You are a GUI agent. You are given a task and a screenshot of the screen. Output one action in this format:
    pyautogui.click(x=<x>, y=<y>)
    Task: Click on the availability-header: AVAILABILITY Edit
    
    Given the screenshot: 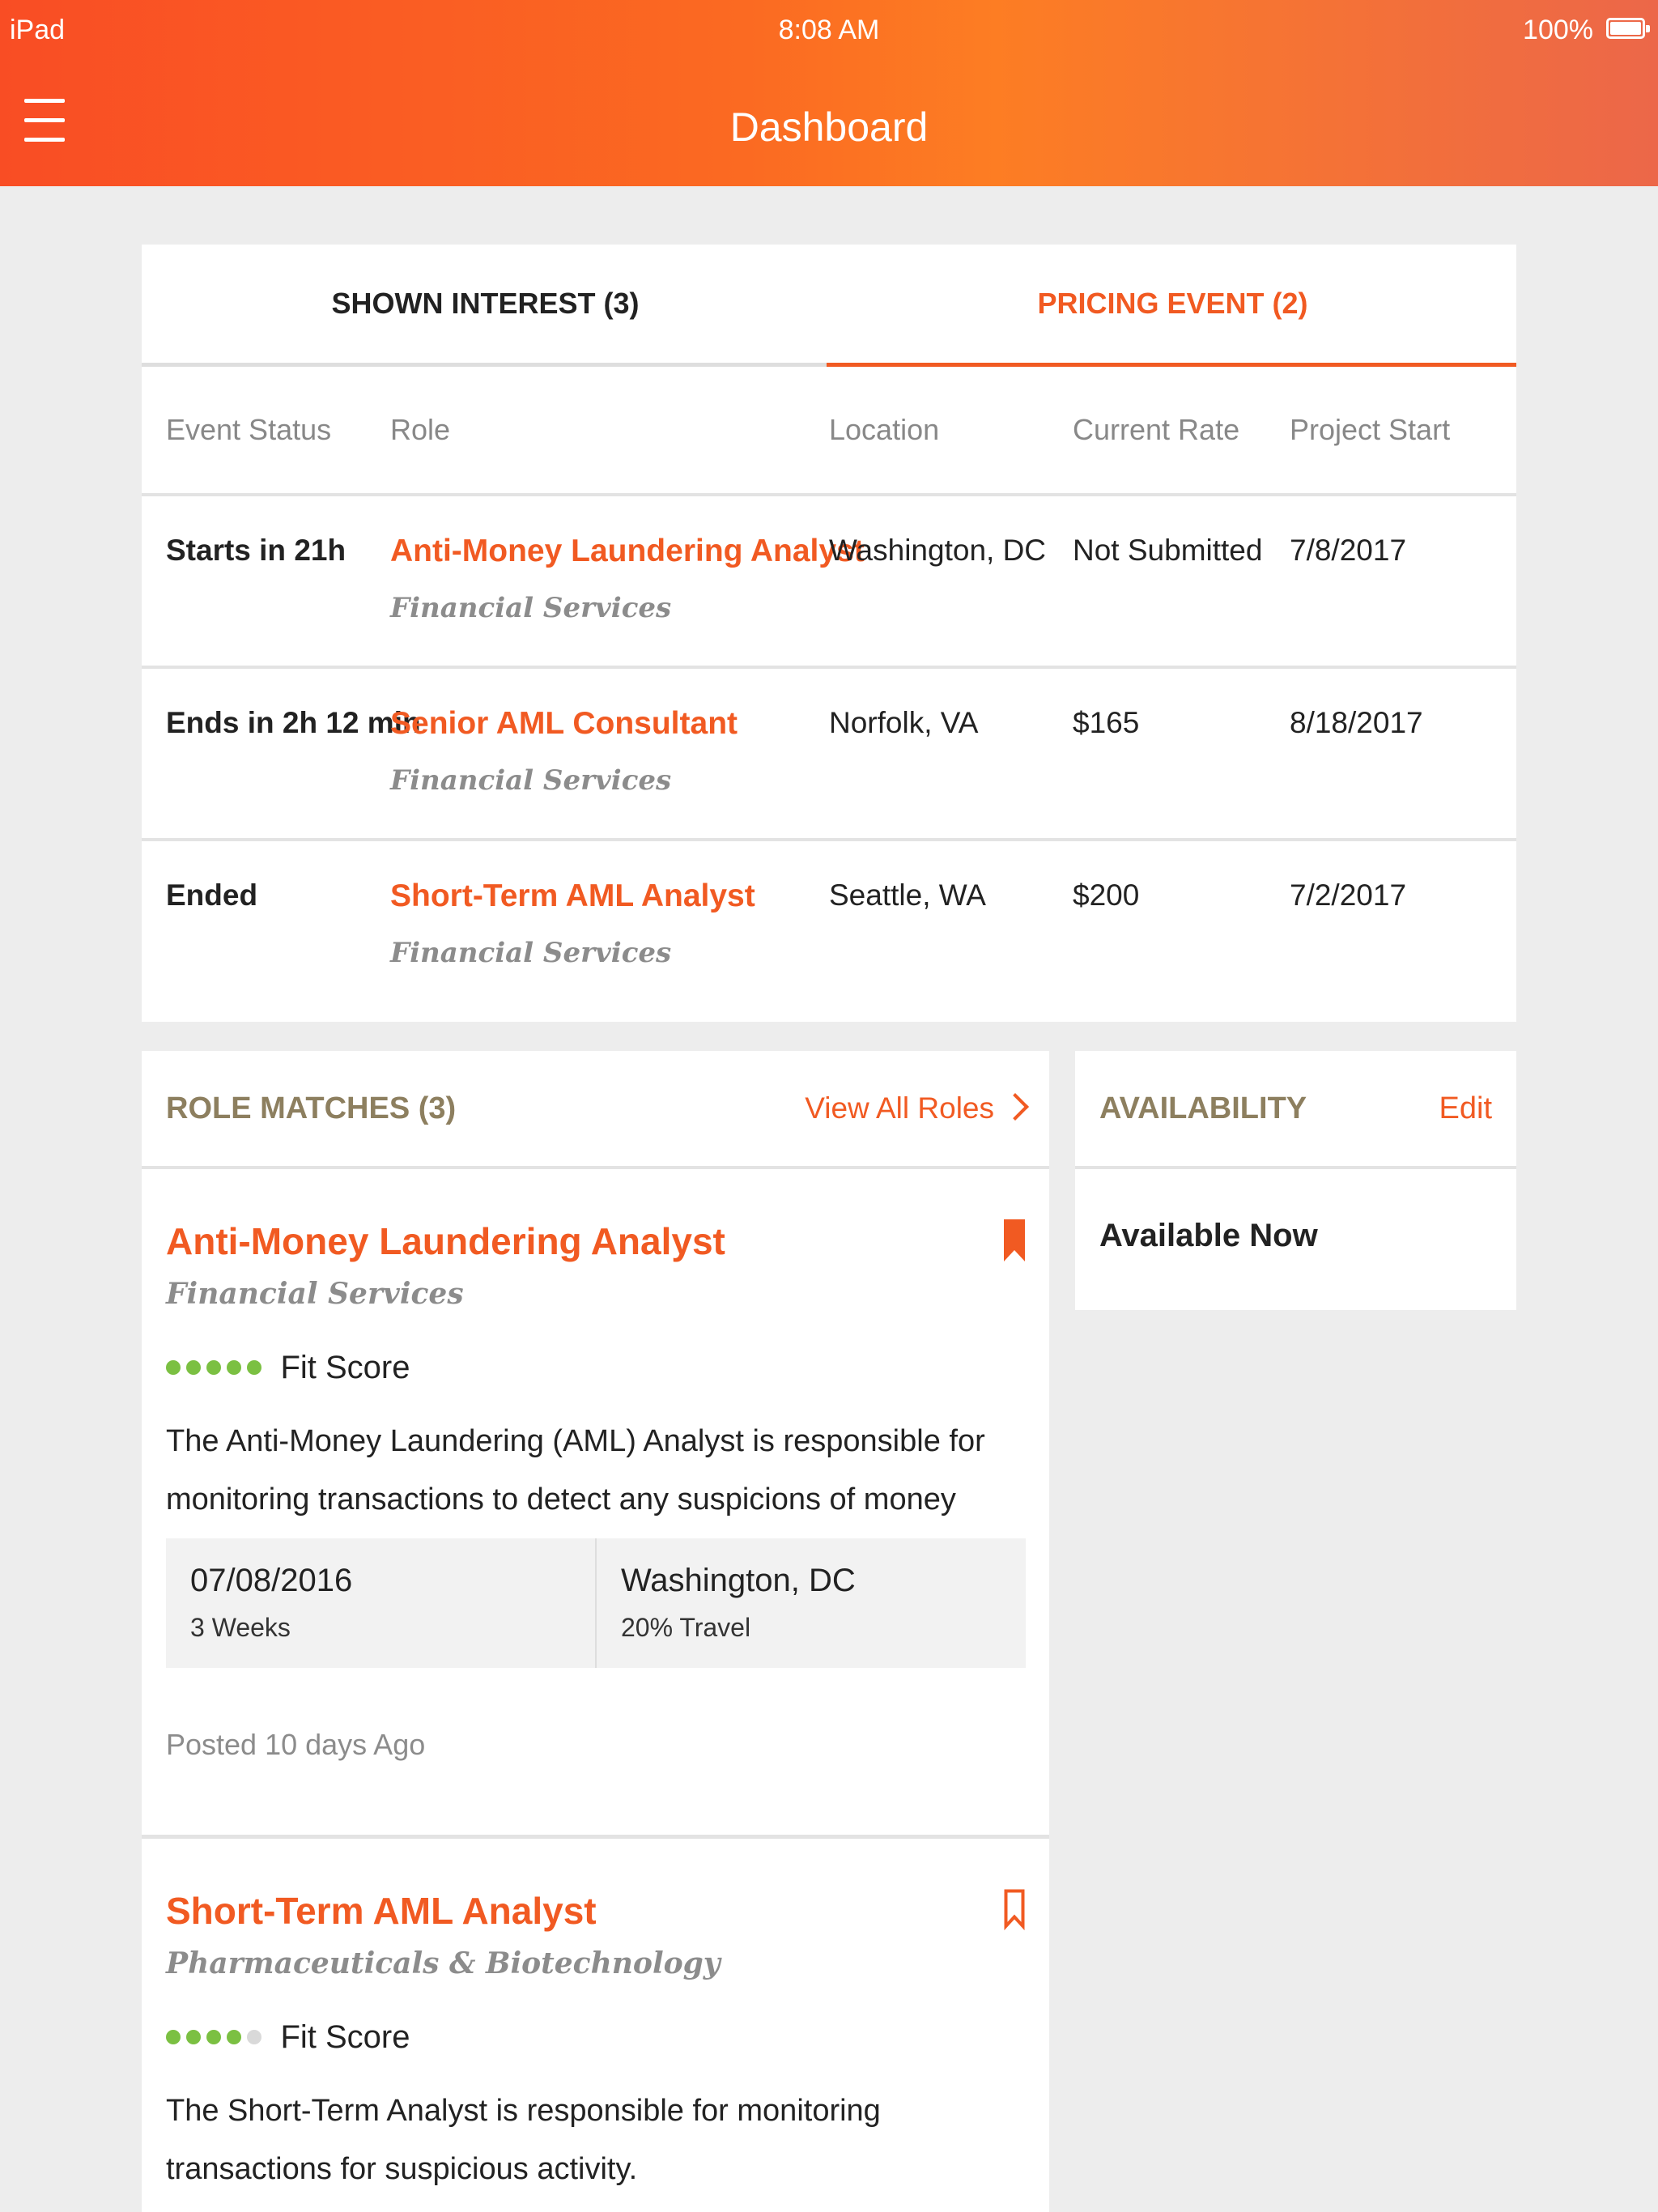 What is the action you would take?
    pyautogui.click(x=1295, y=1110)
    